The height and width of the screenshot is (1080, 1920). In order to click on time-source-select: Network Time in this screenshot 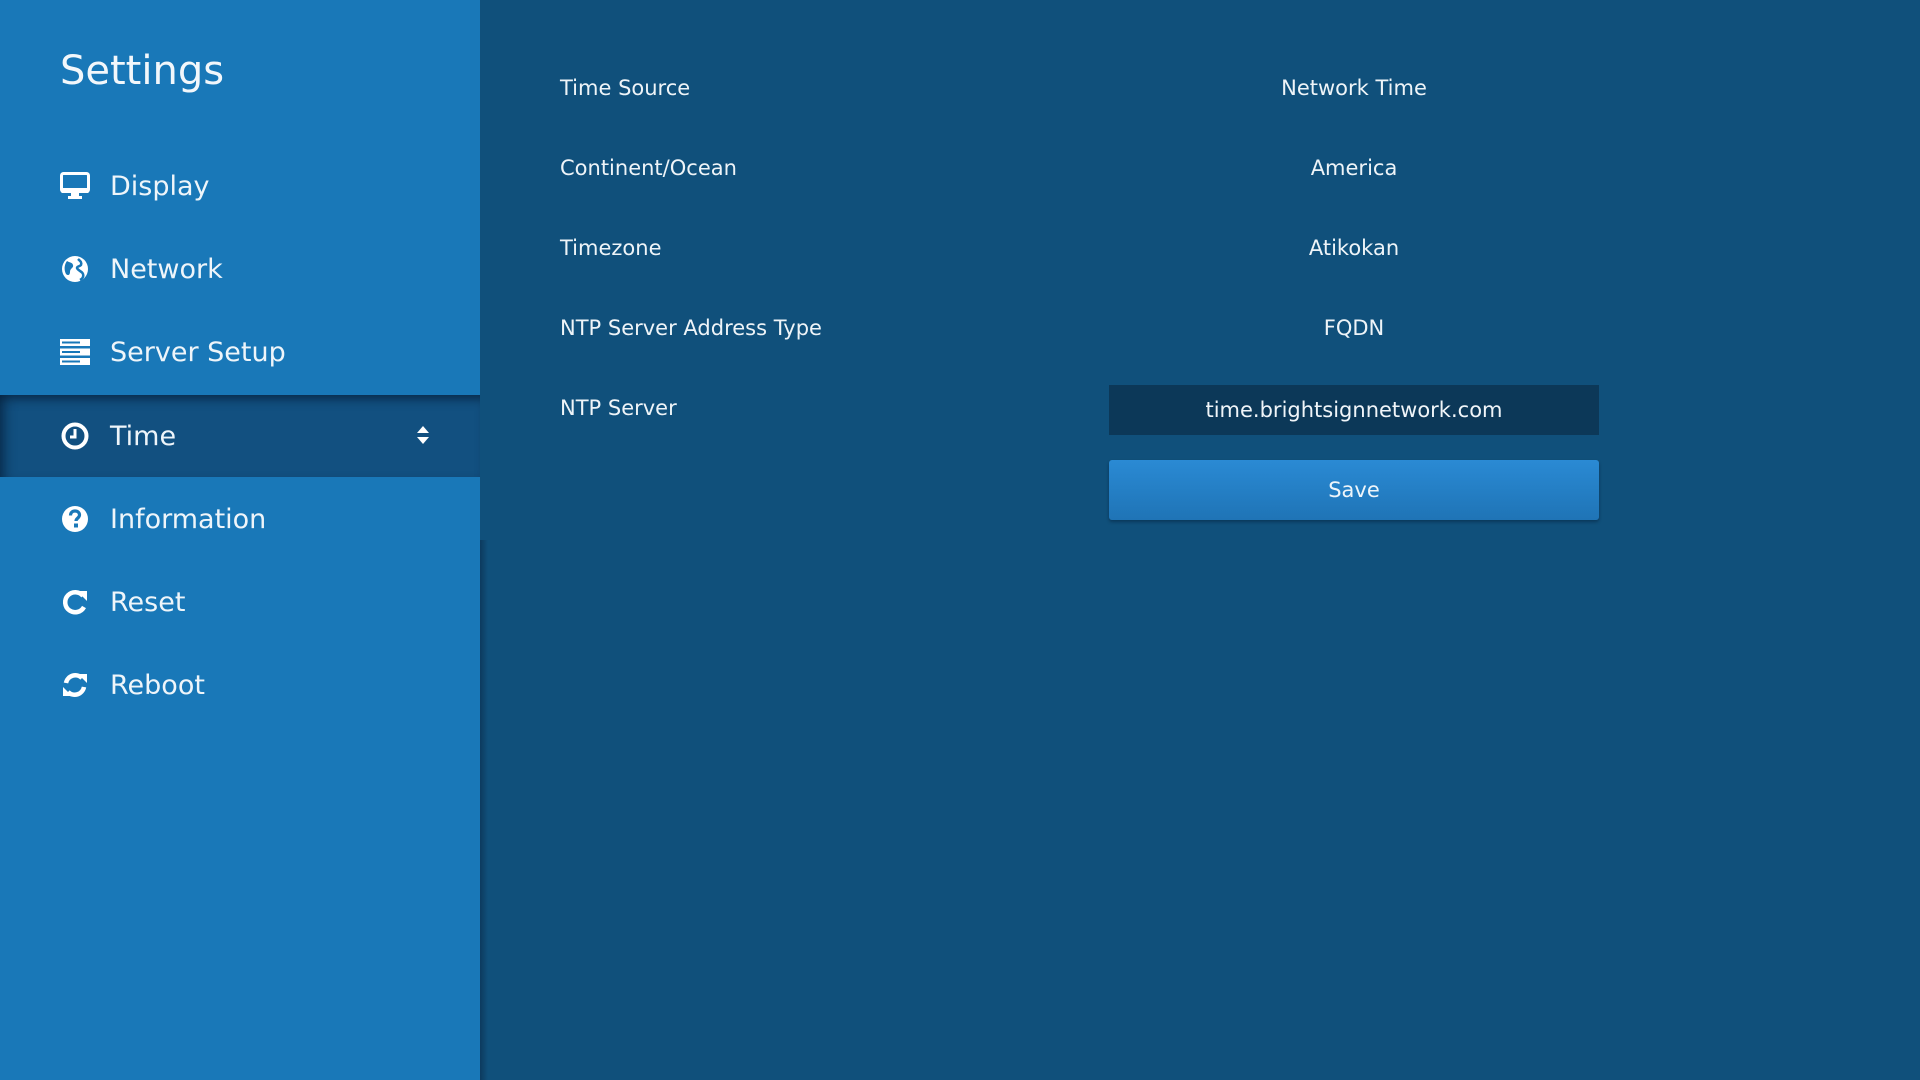, I will do `click(1354, 88)`.